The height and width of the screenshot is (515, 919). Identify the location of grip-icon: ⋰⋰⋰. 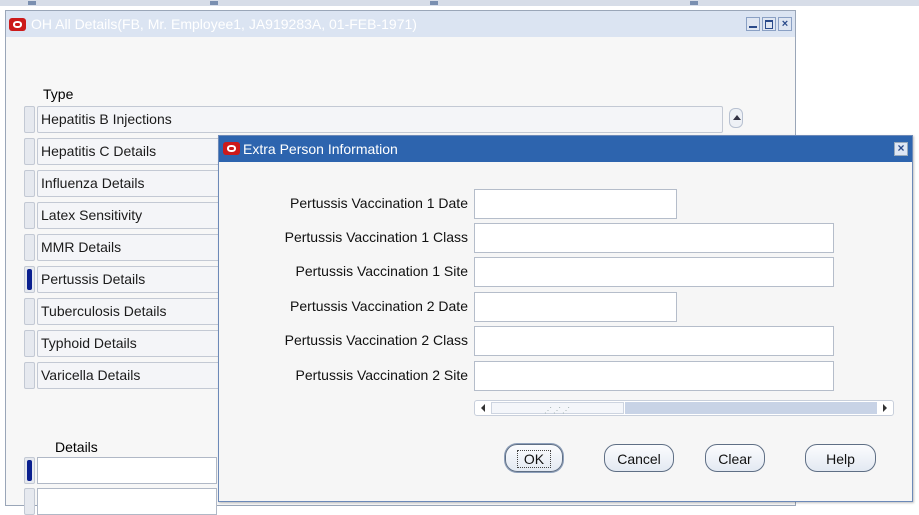
(557, 410).